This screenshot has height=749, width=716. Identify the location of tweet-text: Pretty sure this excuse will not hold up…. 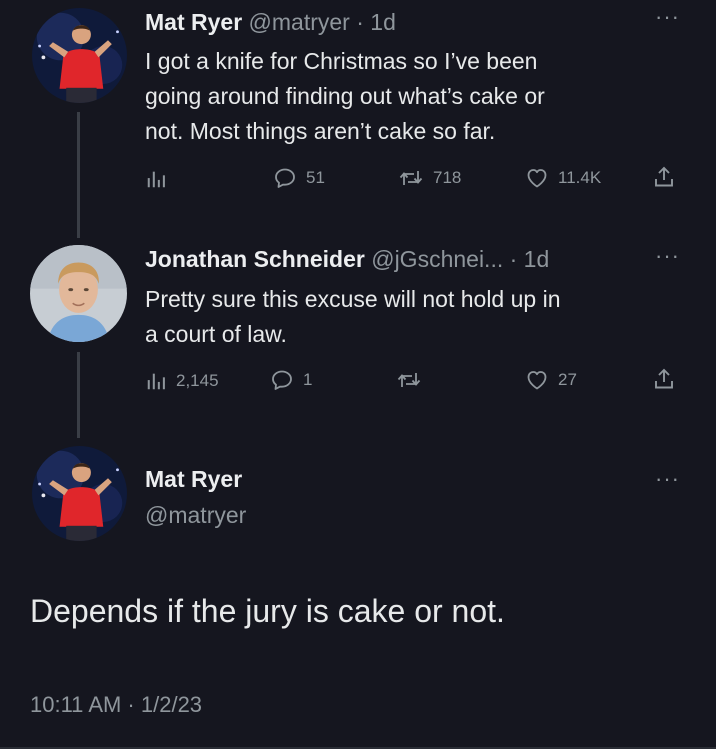
(352, 317).